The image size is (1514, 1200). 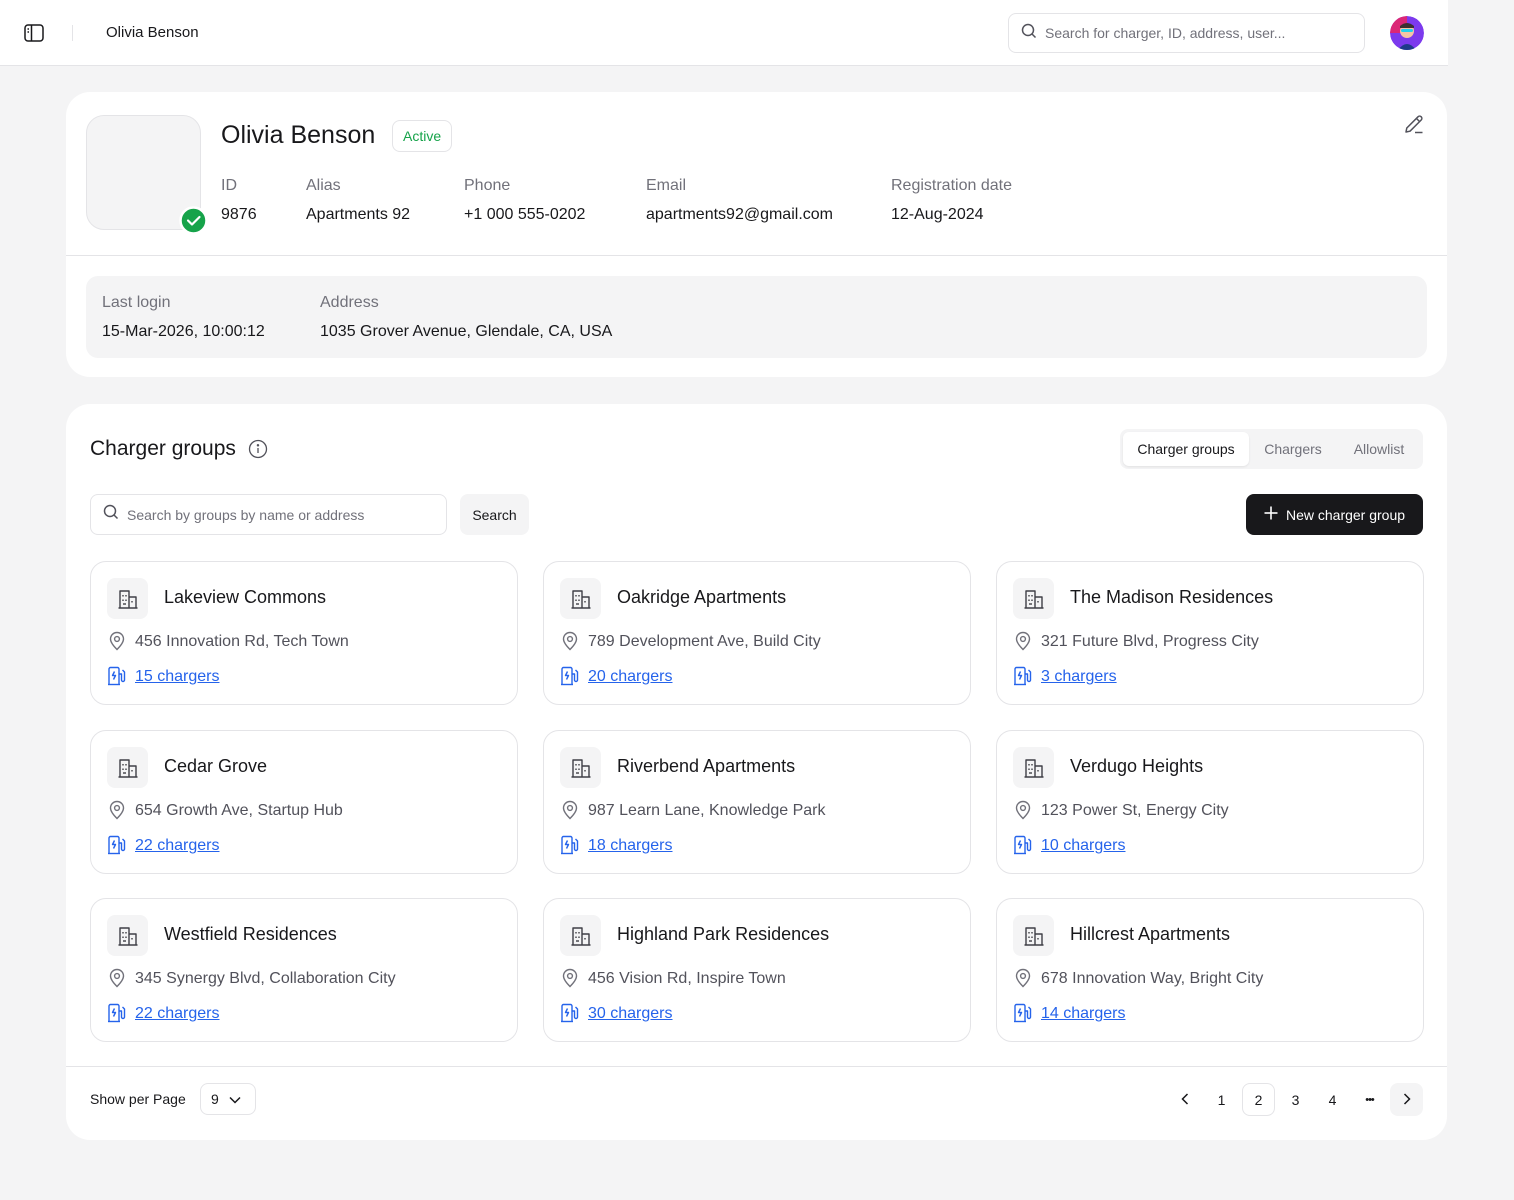 I want to click on per-page-value: 9, so click(x=215, y=1099).